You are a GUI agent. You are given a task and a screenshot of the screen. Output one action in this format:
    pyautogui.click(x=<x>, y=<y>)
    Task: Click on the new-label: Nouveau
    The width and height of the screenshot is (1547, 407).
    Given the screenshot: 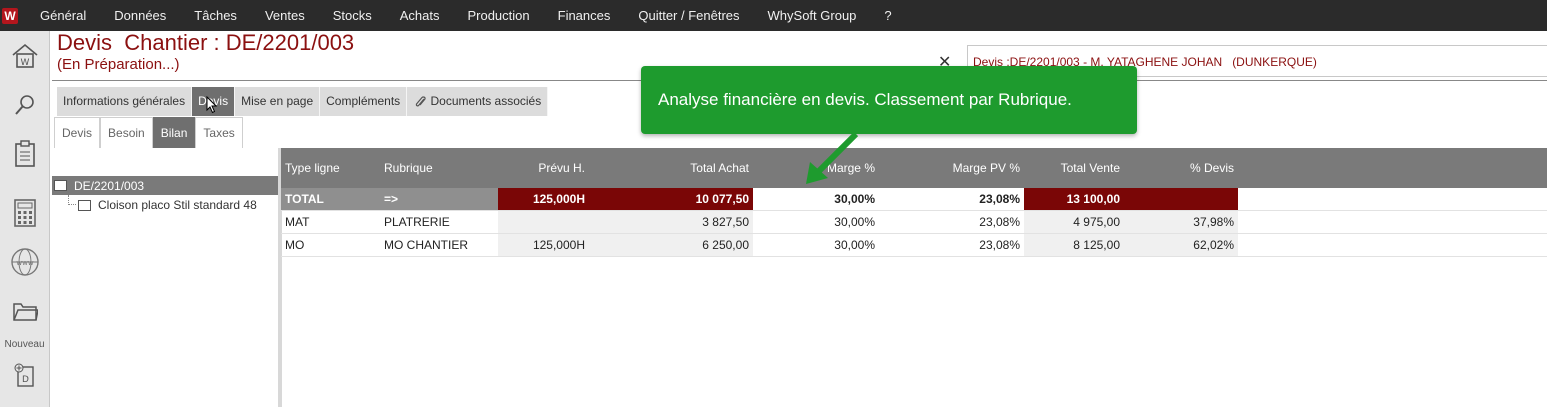 What is the action you would take?
    pyautogui.click(x=24, y=344)
    